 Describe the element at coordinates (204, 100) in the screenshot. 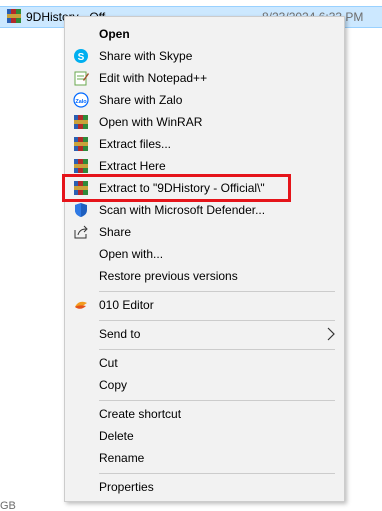

I see `menu-item-share-with-zalo: Zalo Share with Zalo` at that location.